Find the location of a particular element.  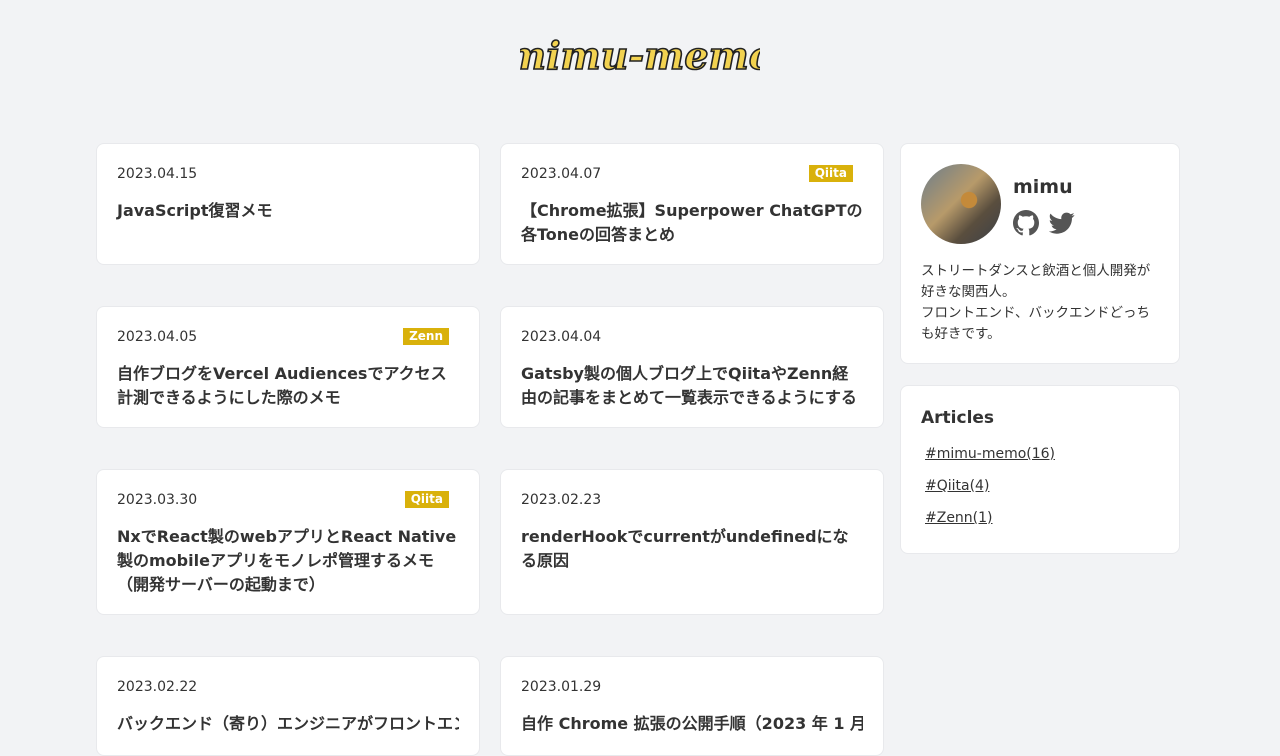

post-title: バックエンド（寄り）エンジニアがフロントエンド is located at coordinates (288, 724).